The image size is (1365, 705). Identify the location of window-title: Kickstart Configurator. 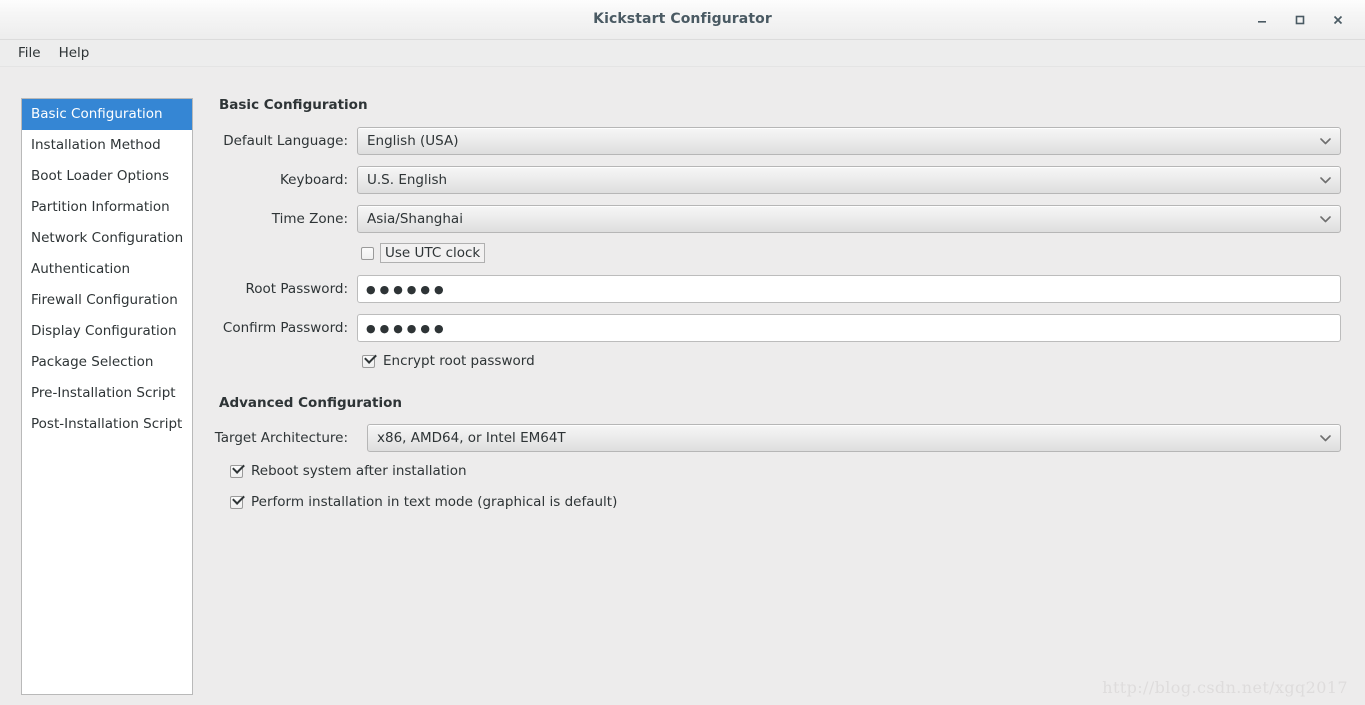
(682, 19).